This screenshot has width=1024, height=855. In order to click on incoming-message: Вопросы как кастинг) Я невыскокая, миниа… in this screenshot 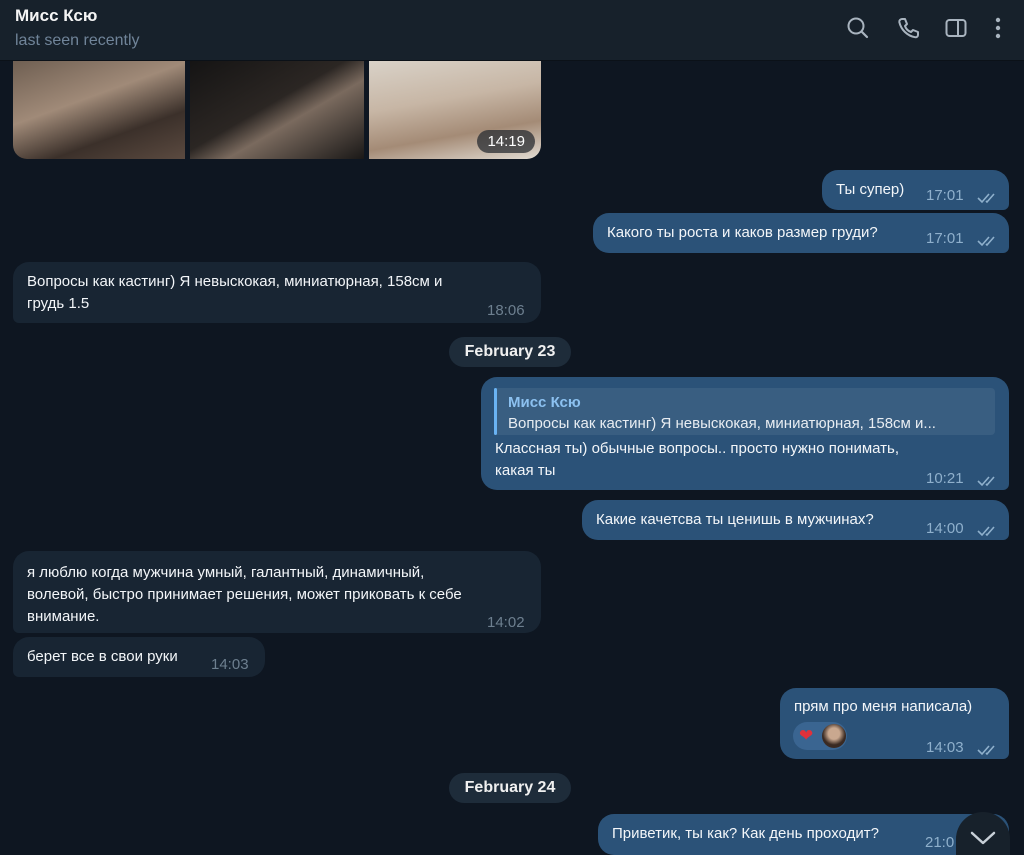, I will do `click(277, 292)`.